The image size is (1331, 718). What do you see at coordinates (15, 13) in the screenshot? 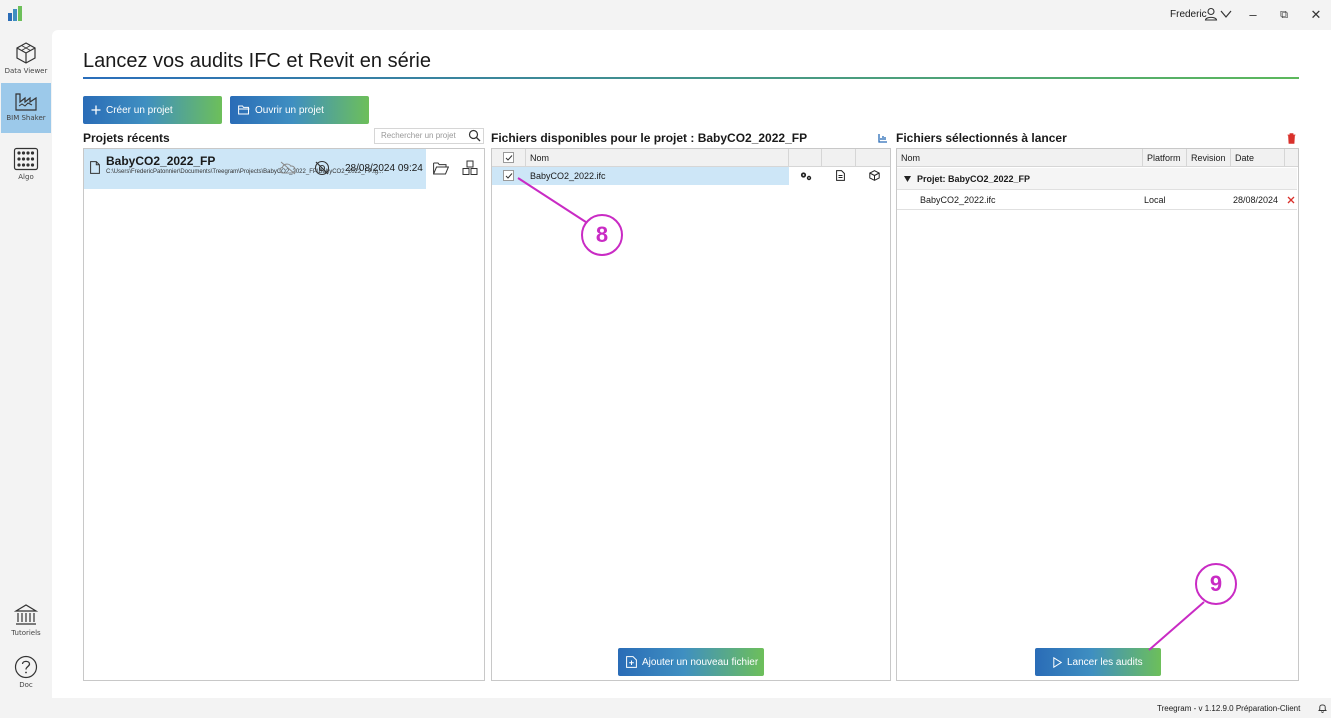
I see `app-logo-icon` at bounding box center [15, 13].